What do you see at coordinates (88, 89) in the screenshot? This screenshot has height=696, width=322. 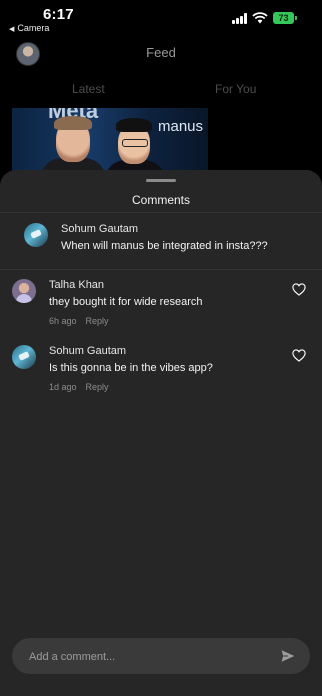 I see `tab-latest: Latest` at bounding box center [88, 89].